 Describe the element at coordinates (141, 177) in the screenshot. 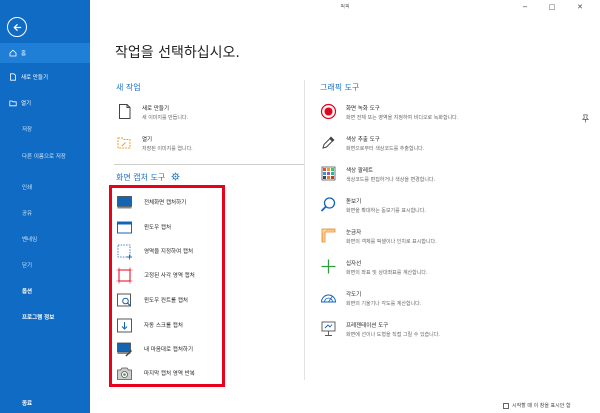

I see `capture-tools-label: 화면 캡처 도구` at that location.